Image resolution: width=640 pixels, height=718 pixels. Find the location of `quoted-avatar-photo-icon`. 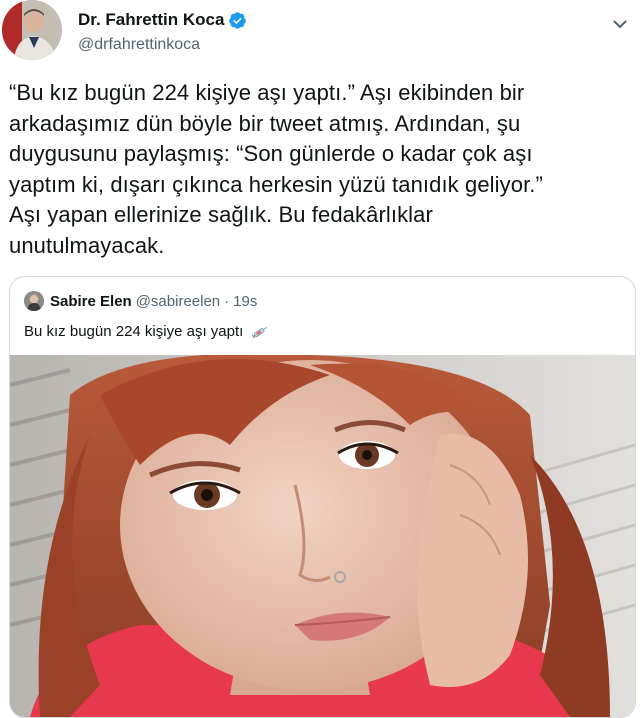

quoted-avatar-photo-icon is located at coordinates (34, 301).